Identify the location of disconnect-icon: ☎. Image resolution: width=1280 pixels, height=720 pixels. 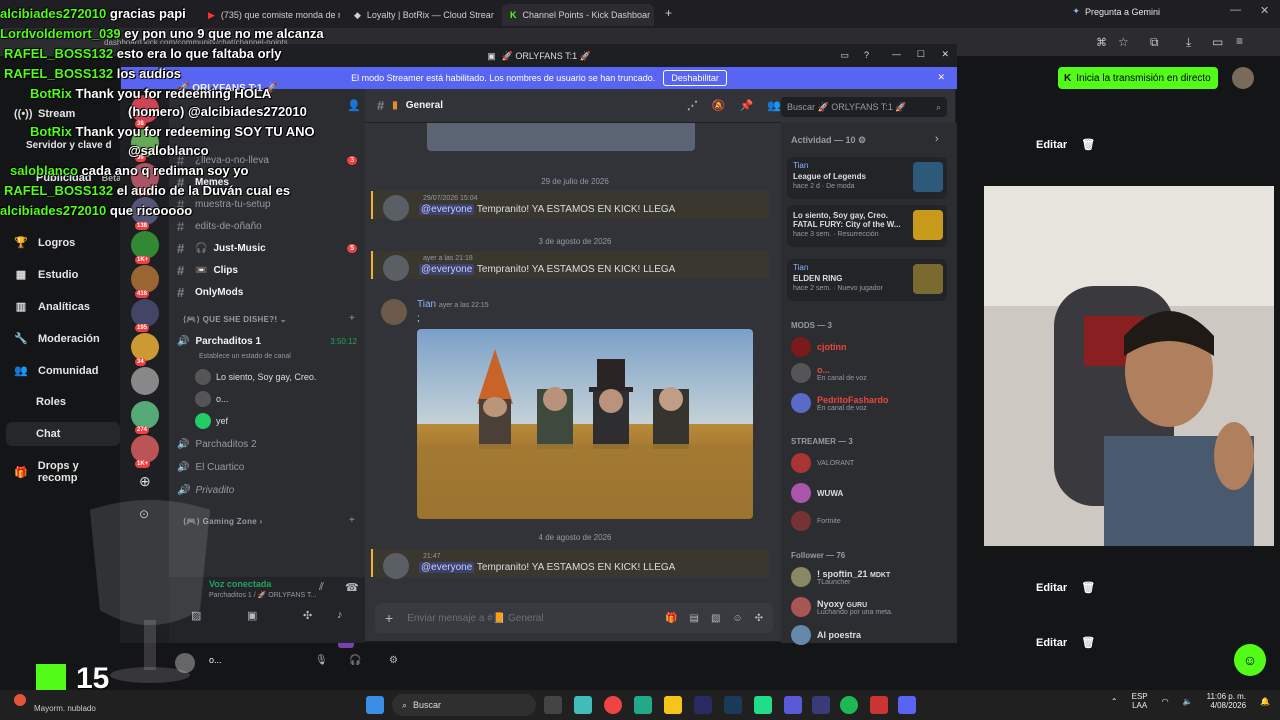
(352, 587).